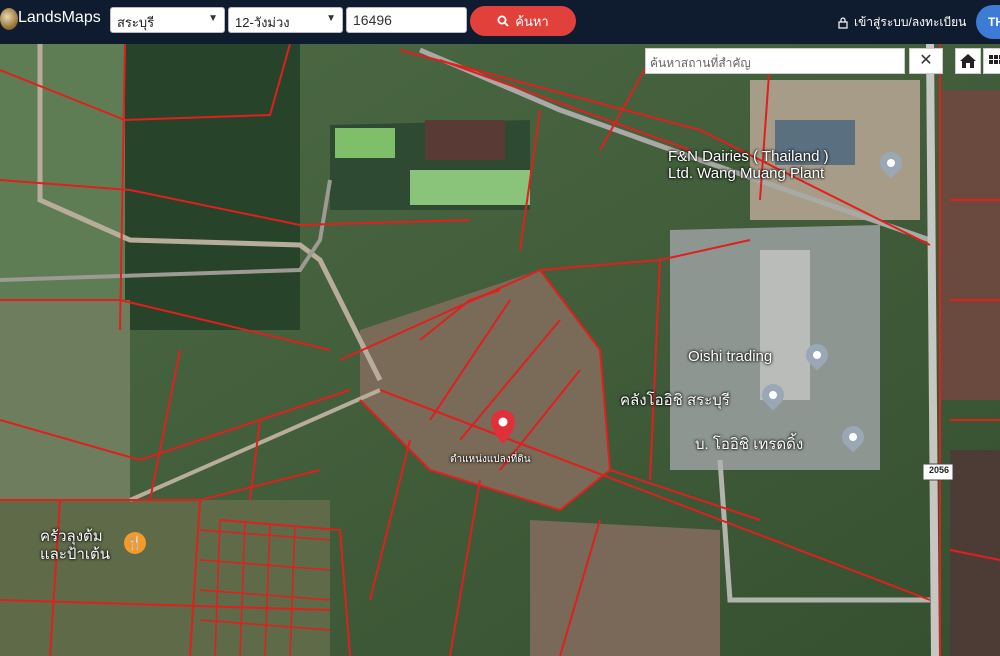 The width and height of the screenshot is (1000, 656). I want to click on place-label-oishi-warehouse: คลังโออิชิ สระบุรี, so click(675, 400).